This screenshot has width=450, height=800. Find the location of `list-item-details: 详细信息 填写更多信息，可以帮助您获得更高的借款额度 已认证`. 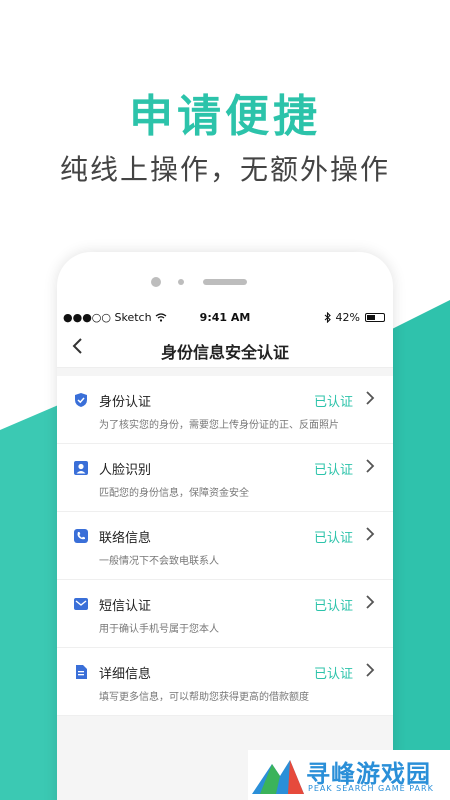

list-item-details: 详细信息 填写更多信息，可以帮助您获得更高的借款额度 已认证 is located at coordinates (225, 682).